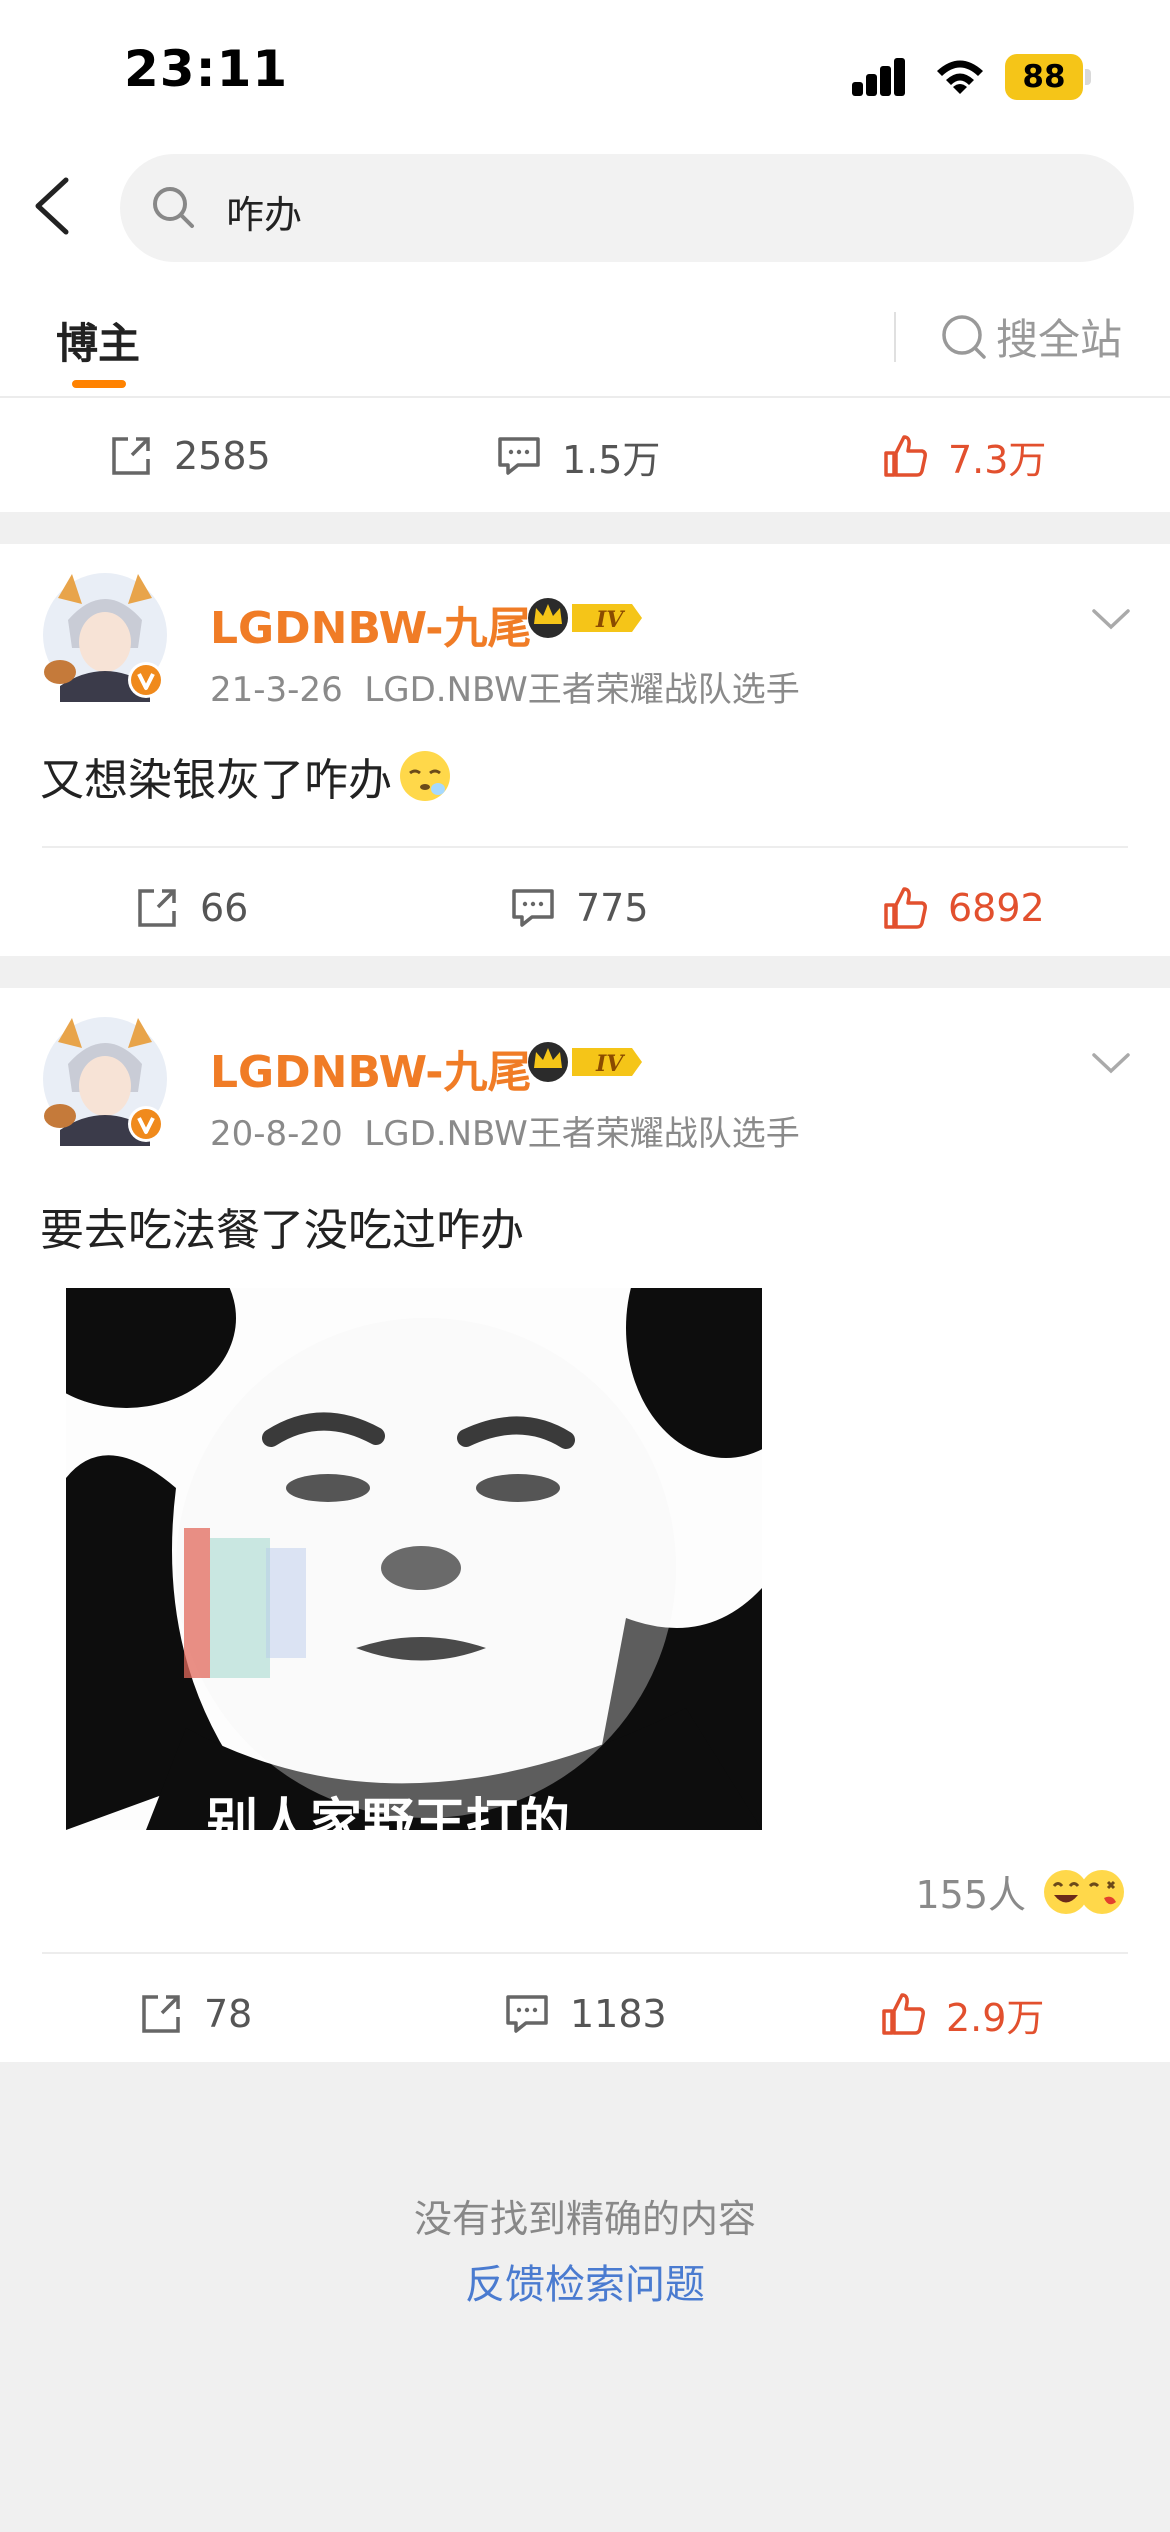  I want to click on comment-count: 1183, so click(618, 2014).